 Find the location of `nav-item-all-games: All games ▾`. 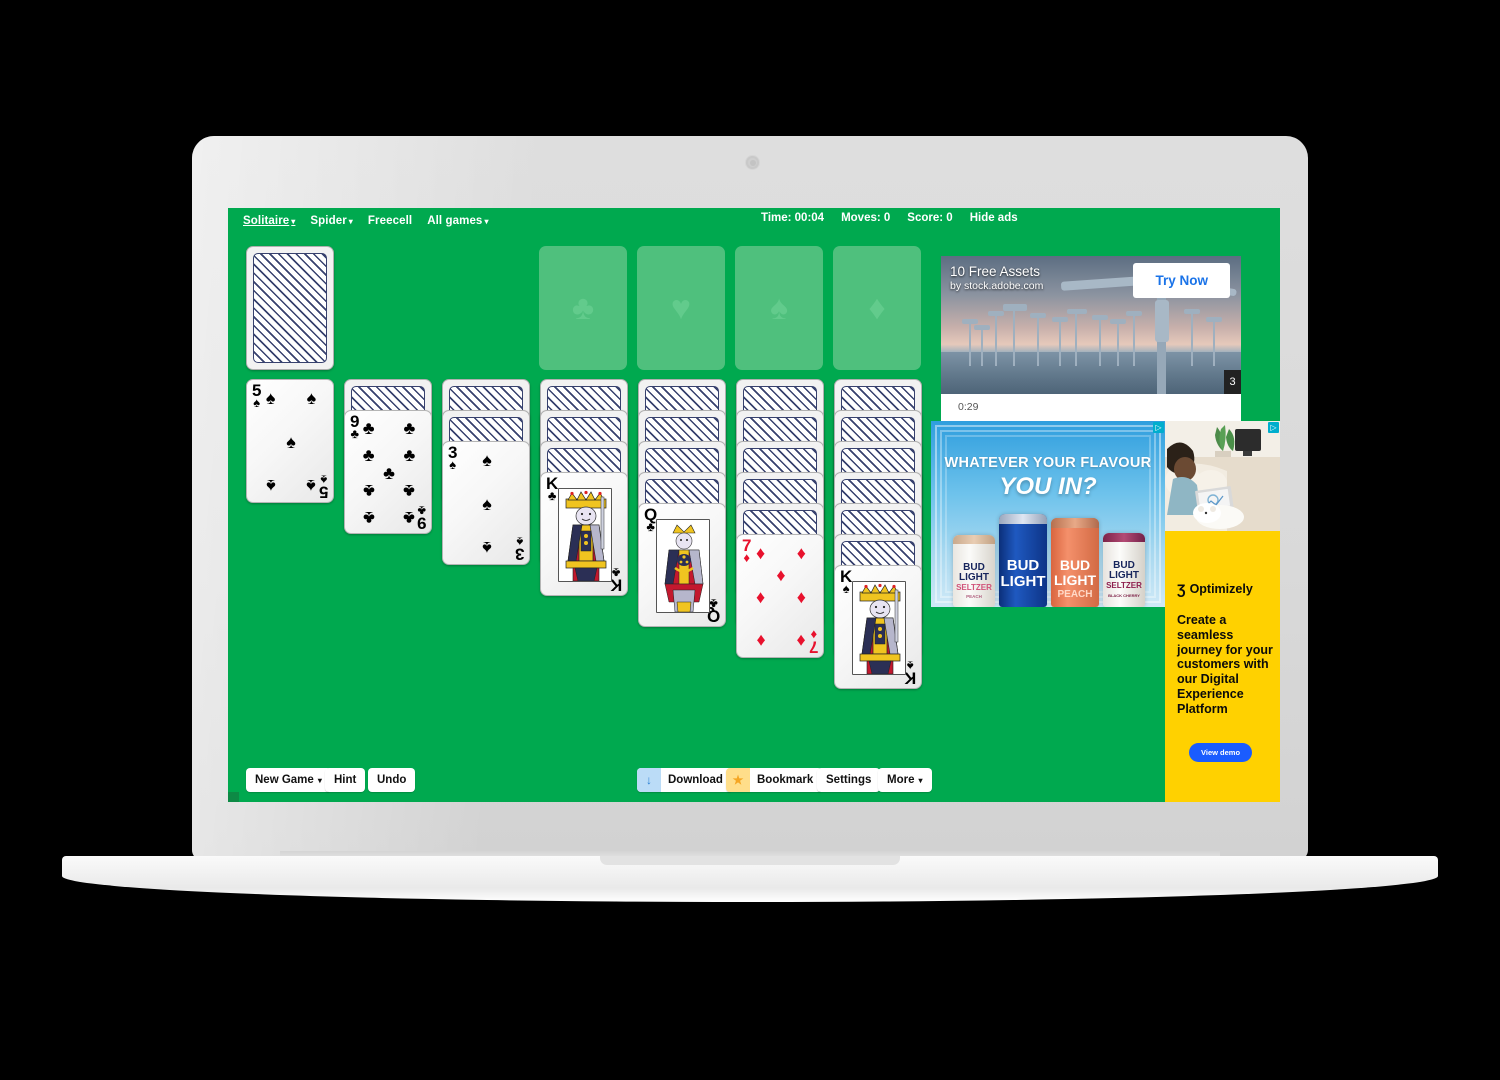

nav-item-all-games: All games ▾ is located at coordinates (457, 221).